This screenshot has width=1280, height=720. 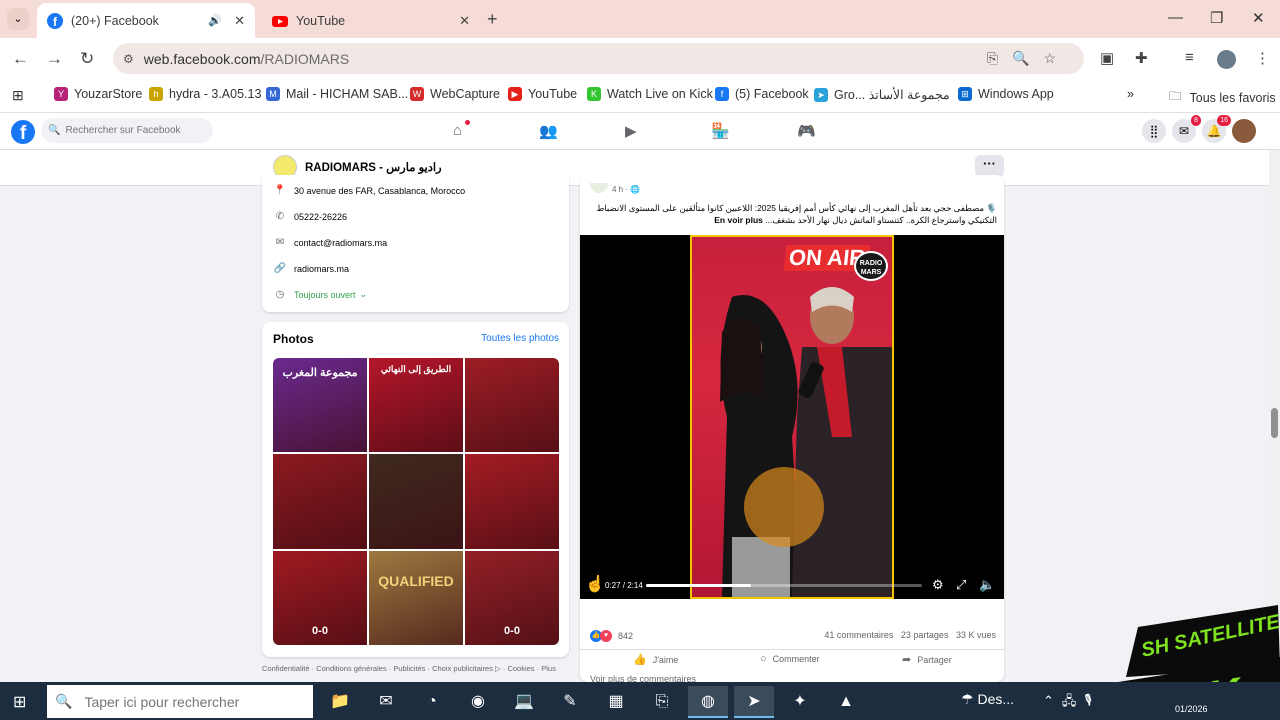 What do you see at coordinates (416, 597) in the screenshot?
I see `photo-thumbnail: QUALIFIED` at bounding box center [416, 597].